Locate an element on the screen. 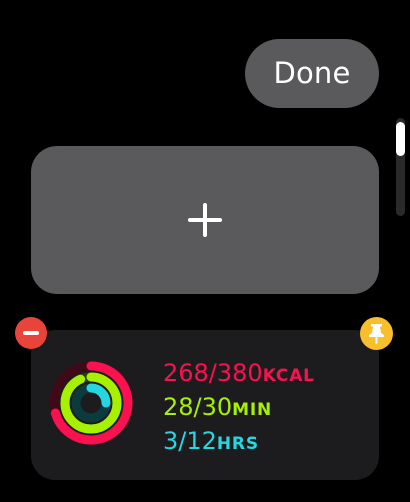  remove-widget-button is located at coordinates (31, 333).